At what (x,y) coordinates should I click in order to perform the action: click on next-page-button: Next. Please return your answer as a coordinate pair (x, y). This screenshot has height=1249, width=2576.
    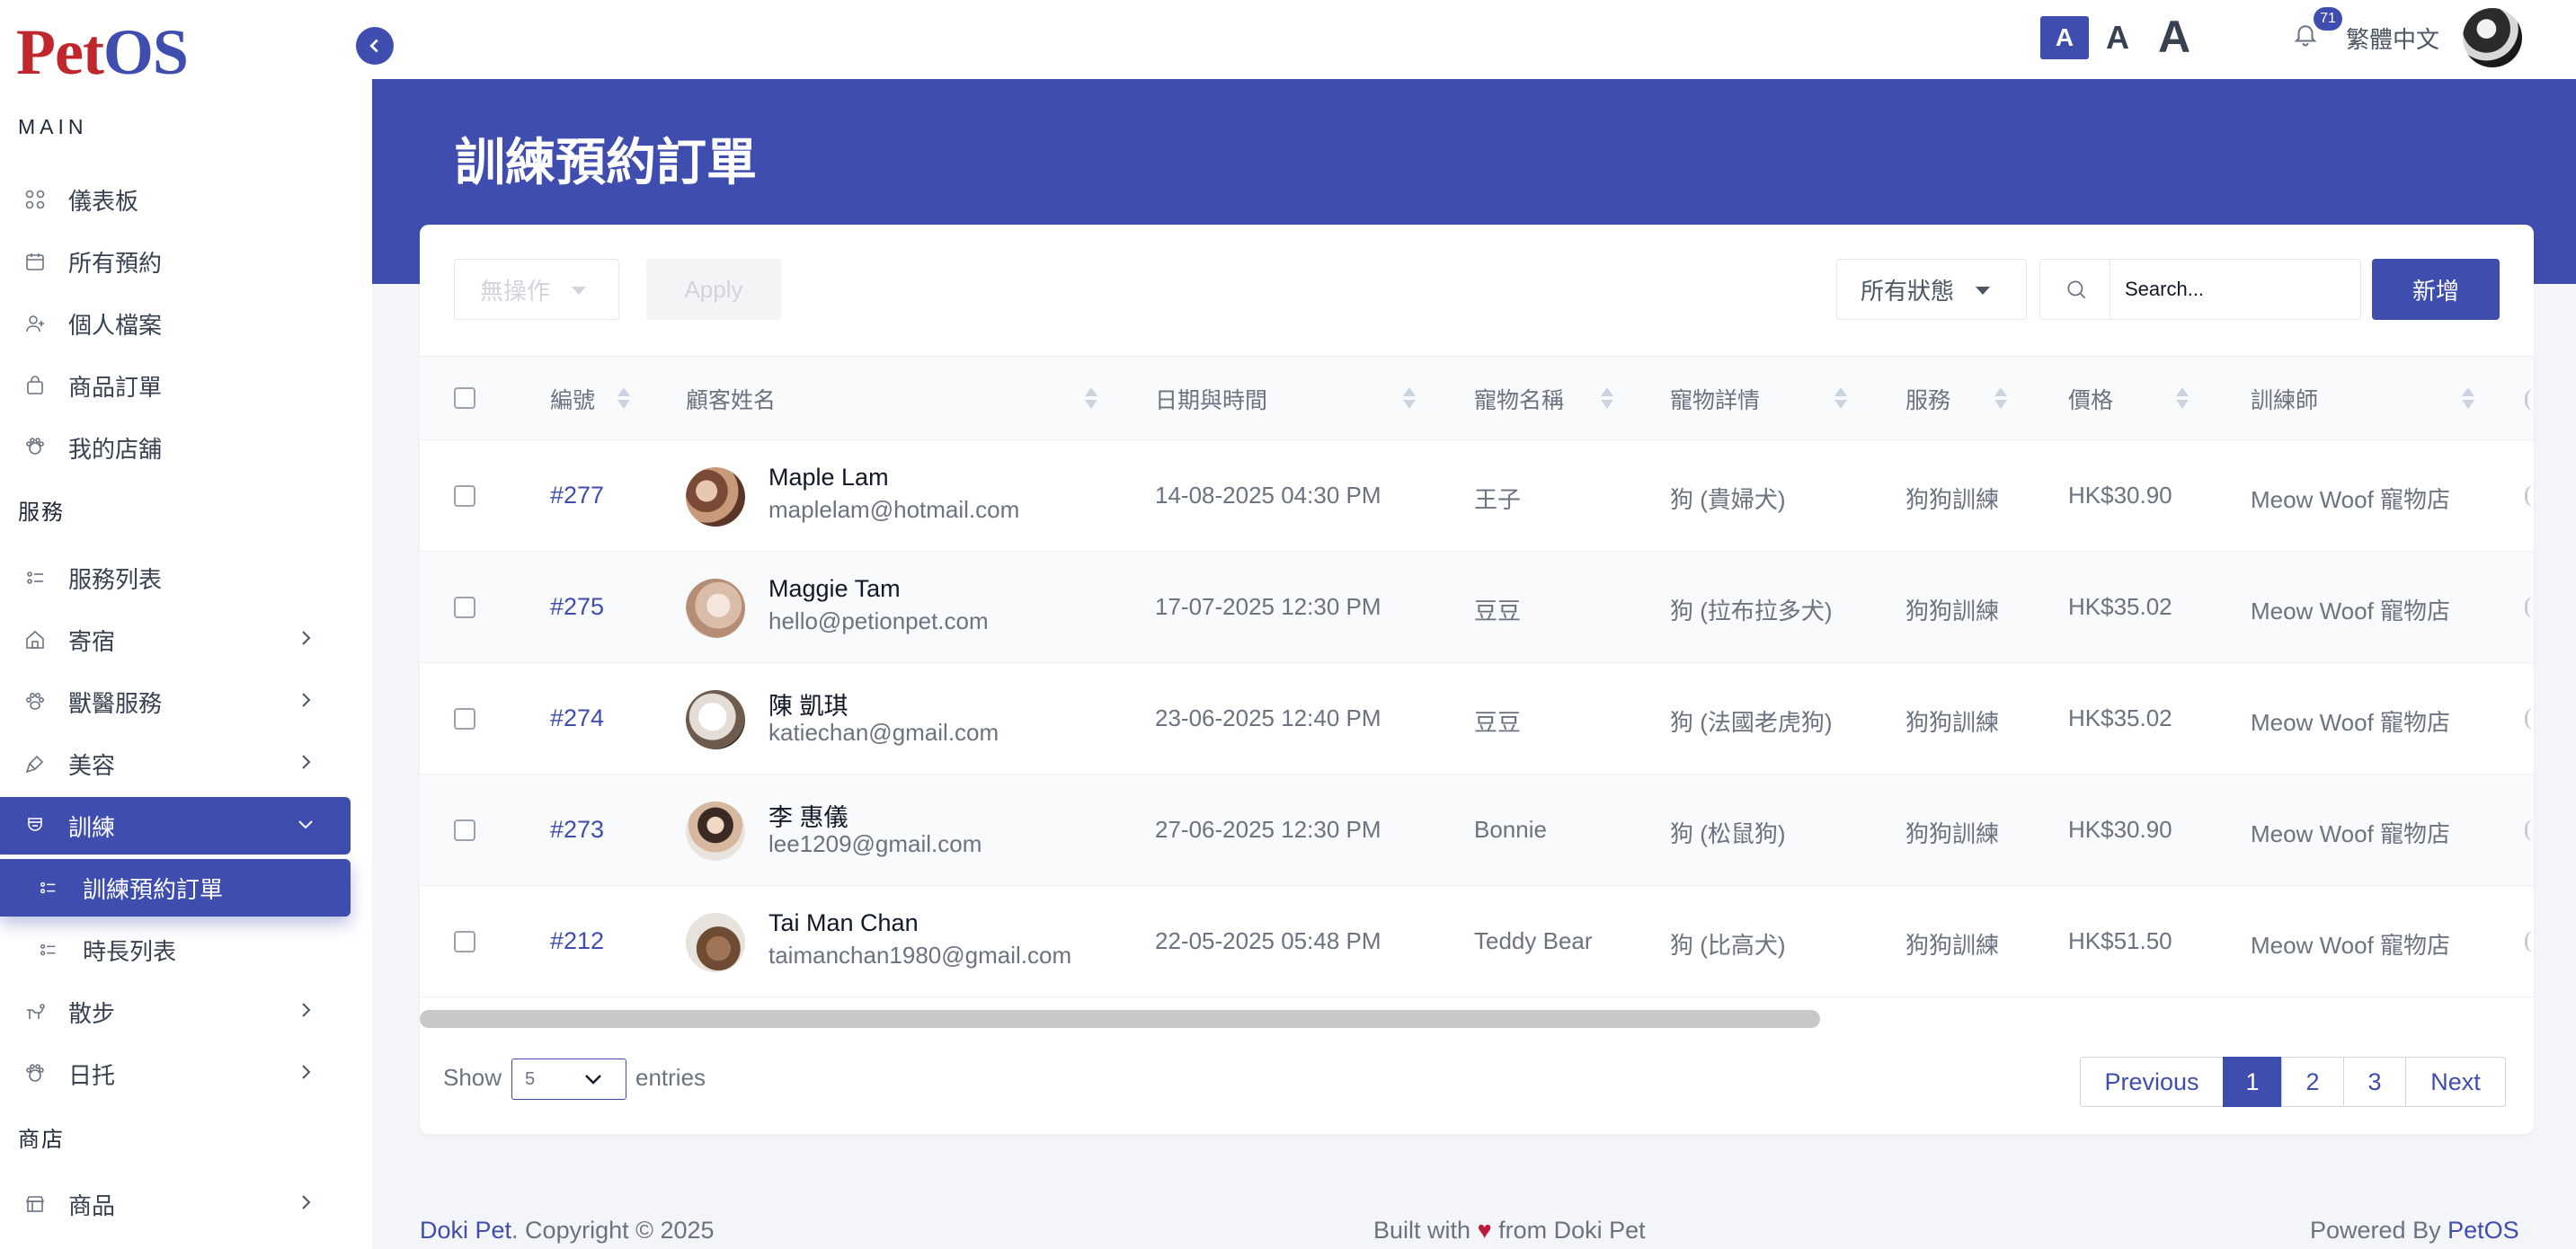
    Looking at the image, I should click on (2455, 1082).